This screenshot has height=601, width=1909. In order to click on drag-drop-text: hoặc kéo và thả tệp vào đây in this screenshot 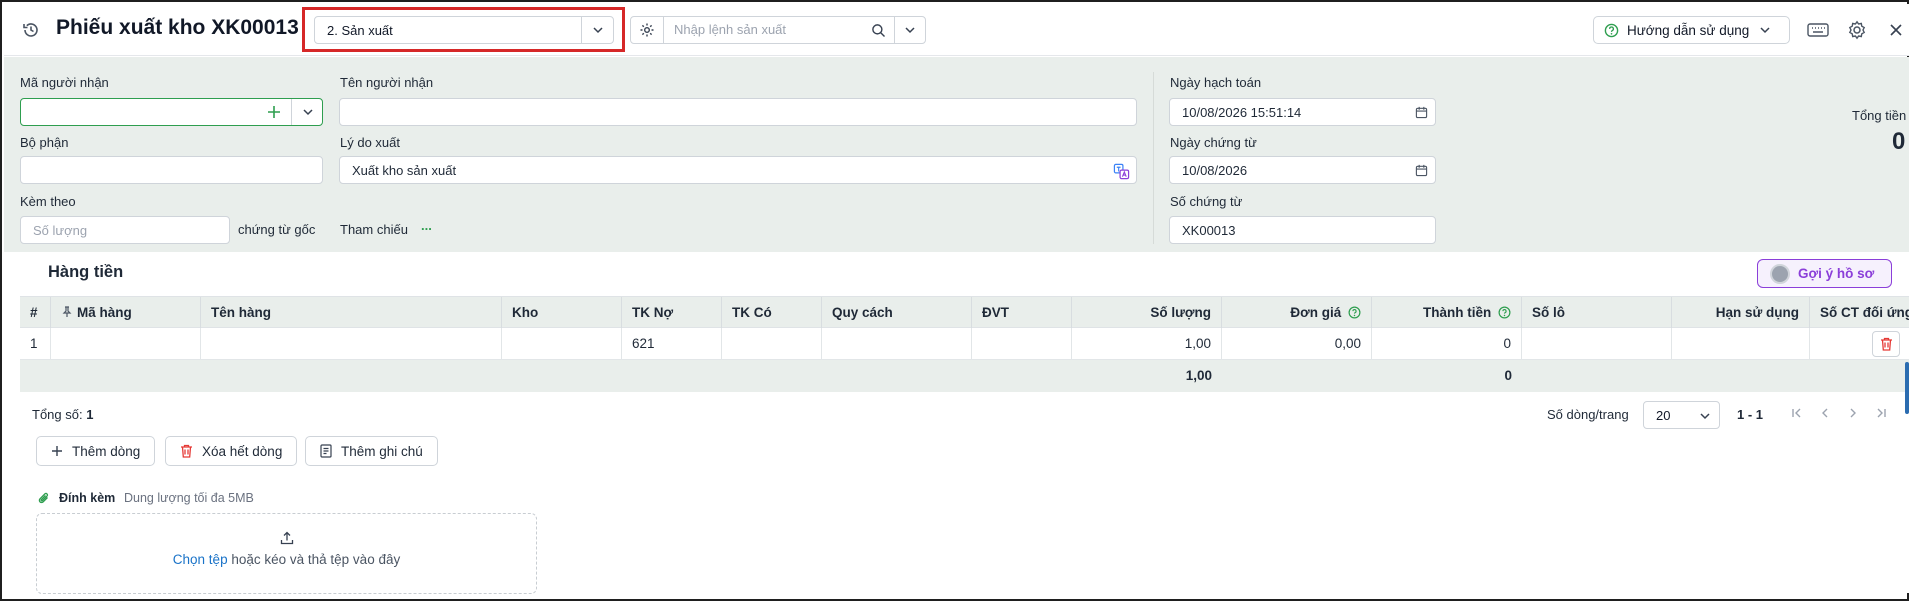, I will do `click(316, 559)`.